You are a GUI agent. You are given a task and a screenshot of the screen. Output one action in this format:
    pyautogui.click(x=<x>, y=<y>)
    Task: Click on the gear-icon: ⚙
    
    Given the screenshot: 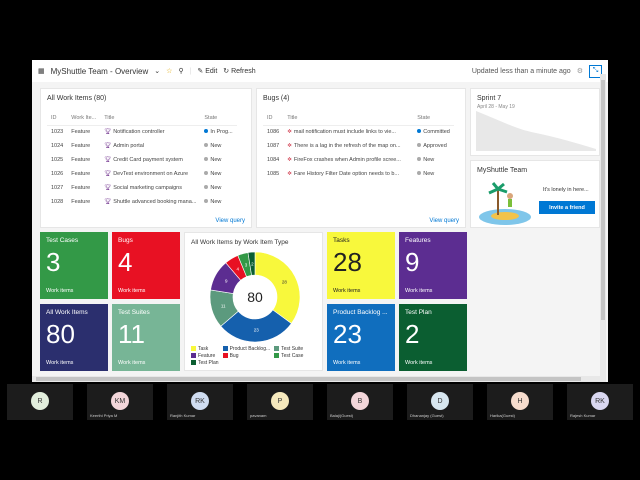 What is the action you would take?
    pyautogui.click(x=580, y=71)
    